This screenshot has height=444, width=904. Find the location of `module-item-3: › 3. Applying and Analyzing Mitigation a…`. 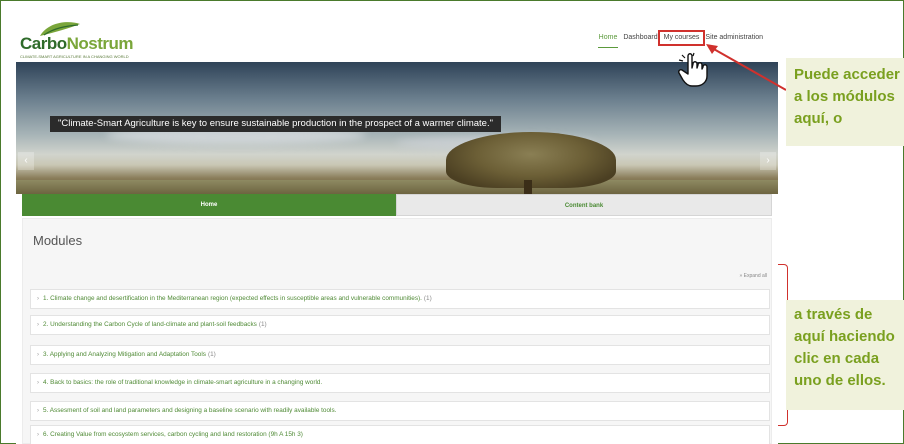

module-item-3: › 3. Applying and Analyzing Mitigation a… is located at coordinates (400, 355).